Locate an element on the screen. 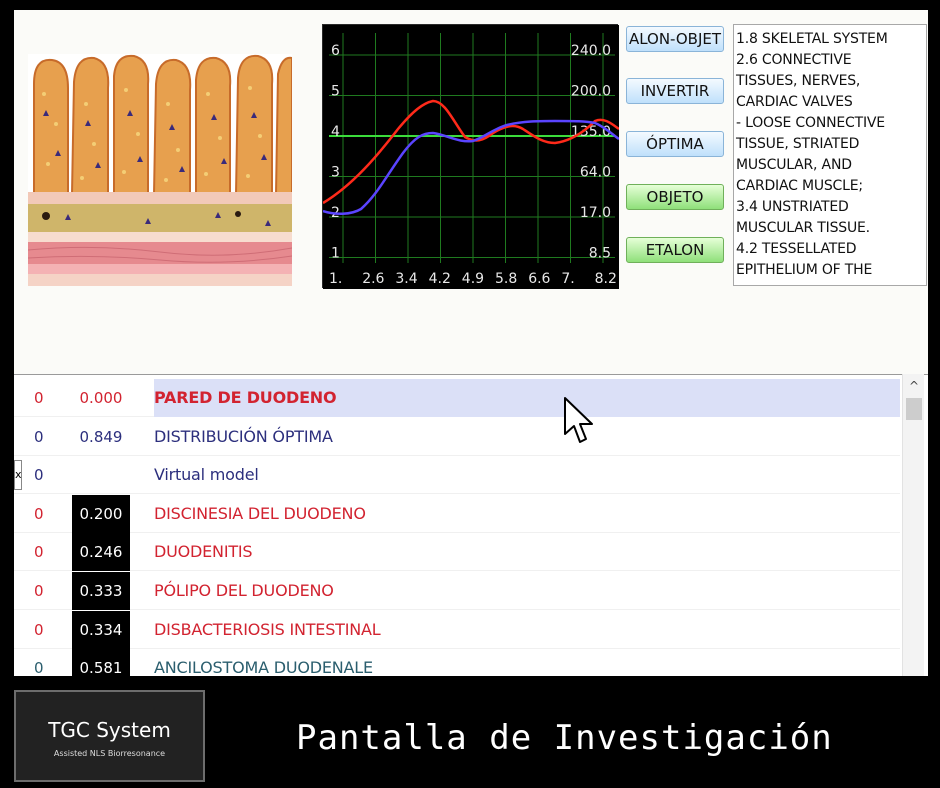 This screenshot has height=788, width=940. y-left-tick-label: 1 is located at coordinates (335, 254).